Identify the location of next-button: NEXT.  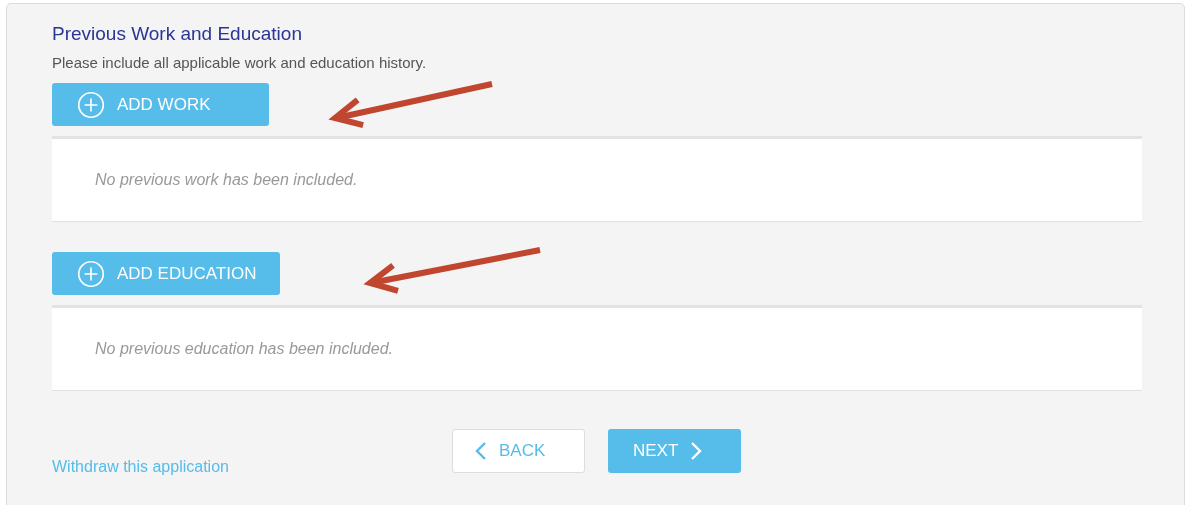
(674, 451).